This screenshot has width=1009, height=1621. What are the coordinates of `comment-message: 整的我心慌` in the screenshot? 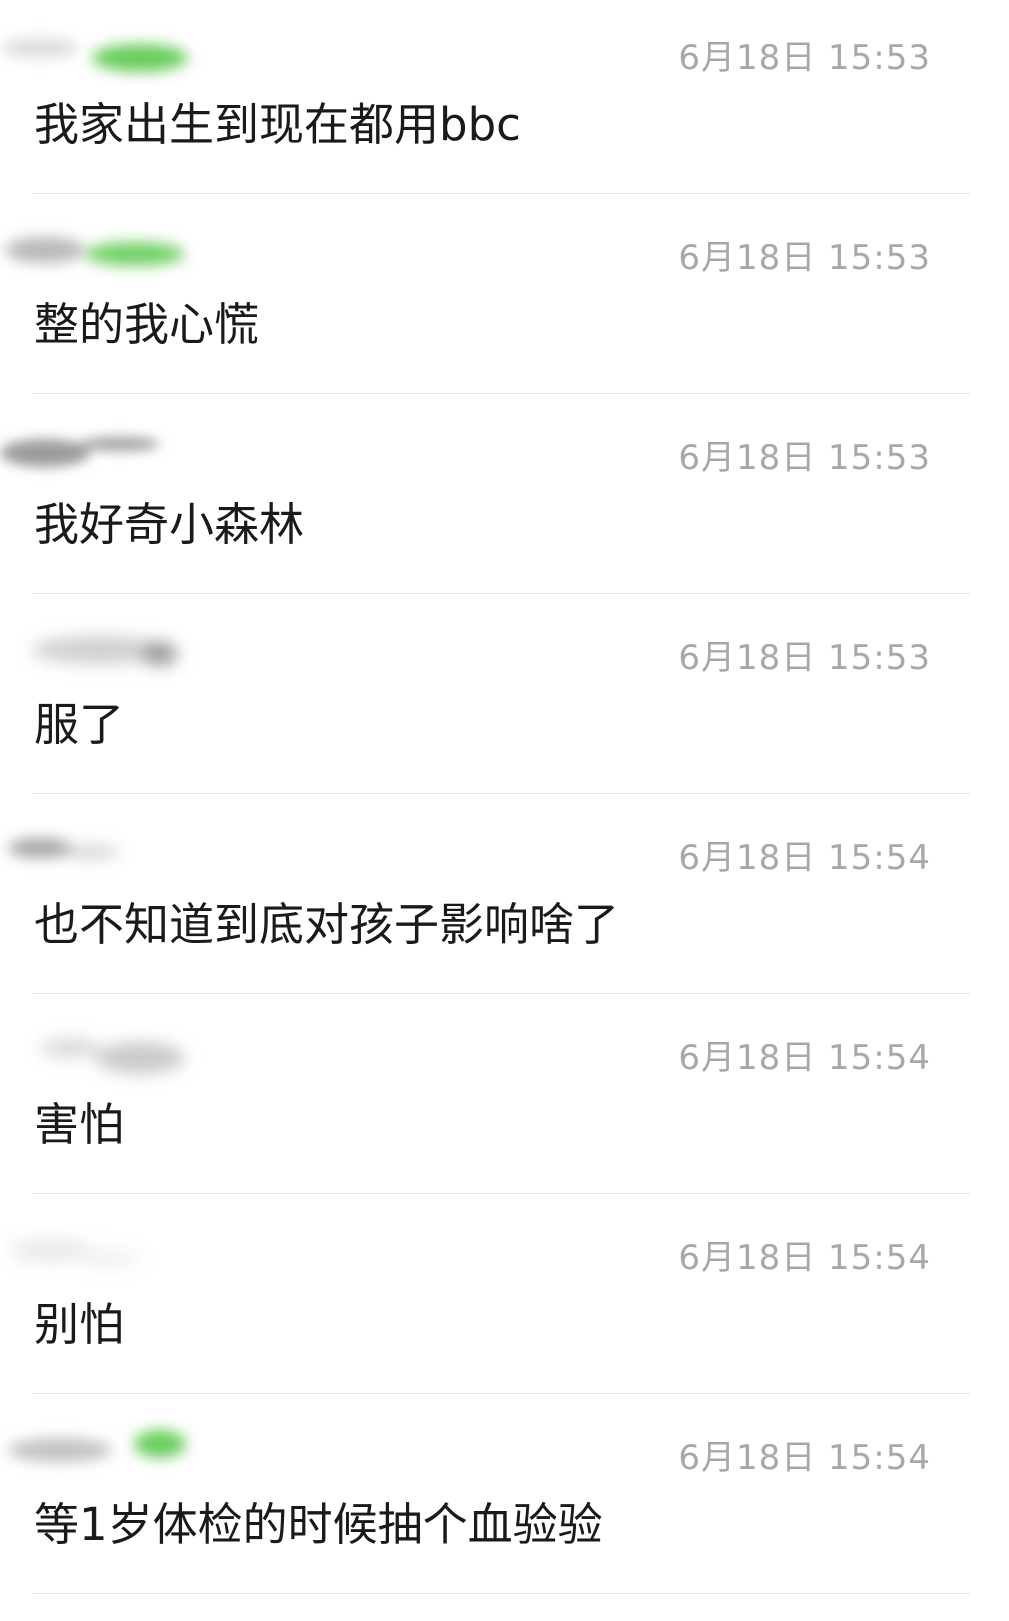 It's located at (147, 324).